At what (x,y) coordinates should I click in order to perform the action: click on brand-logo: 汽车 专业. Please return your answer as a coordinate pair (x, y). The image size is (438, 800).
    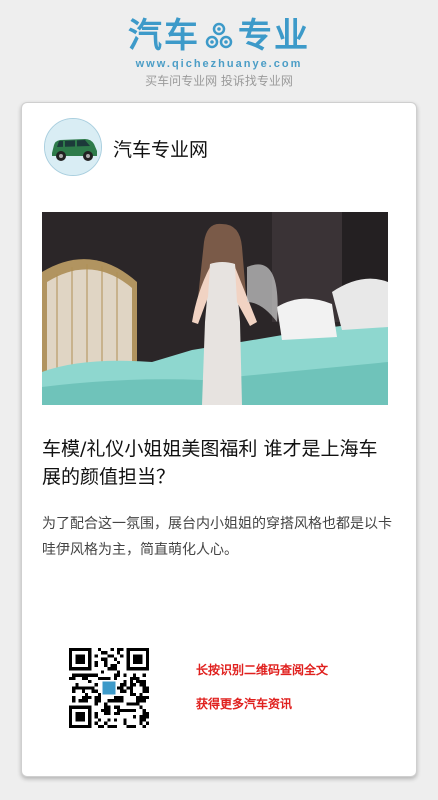
    Looking at the image, I should click on (219, 36).